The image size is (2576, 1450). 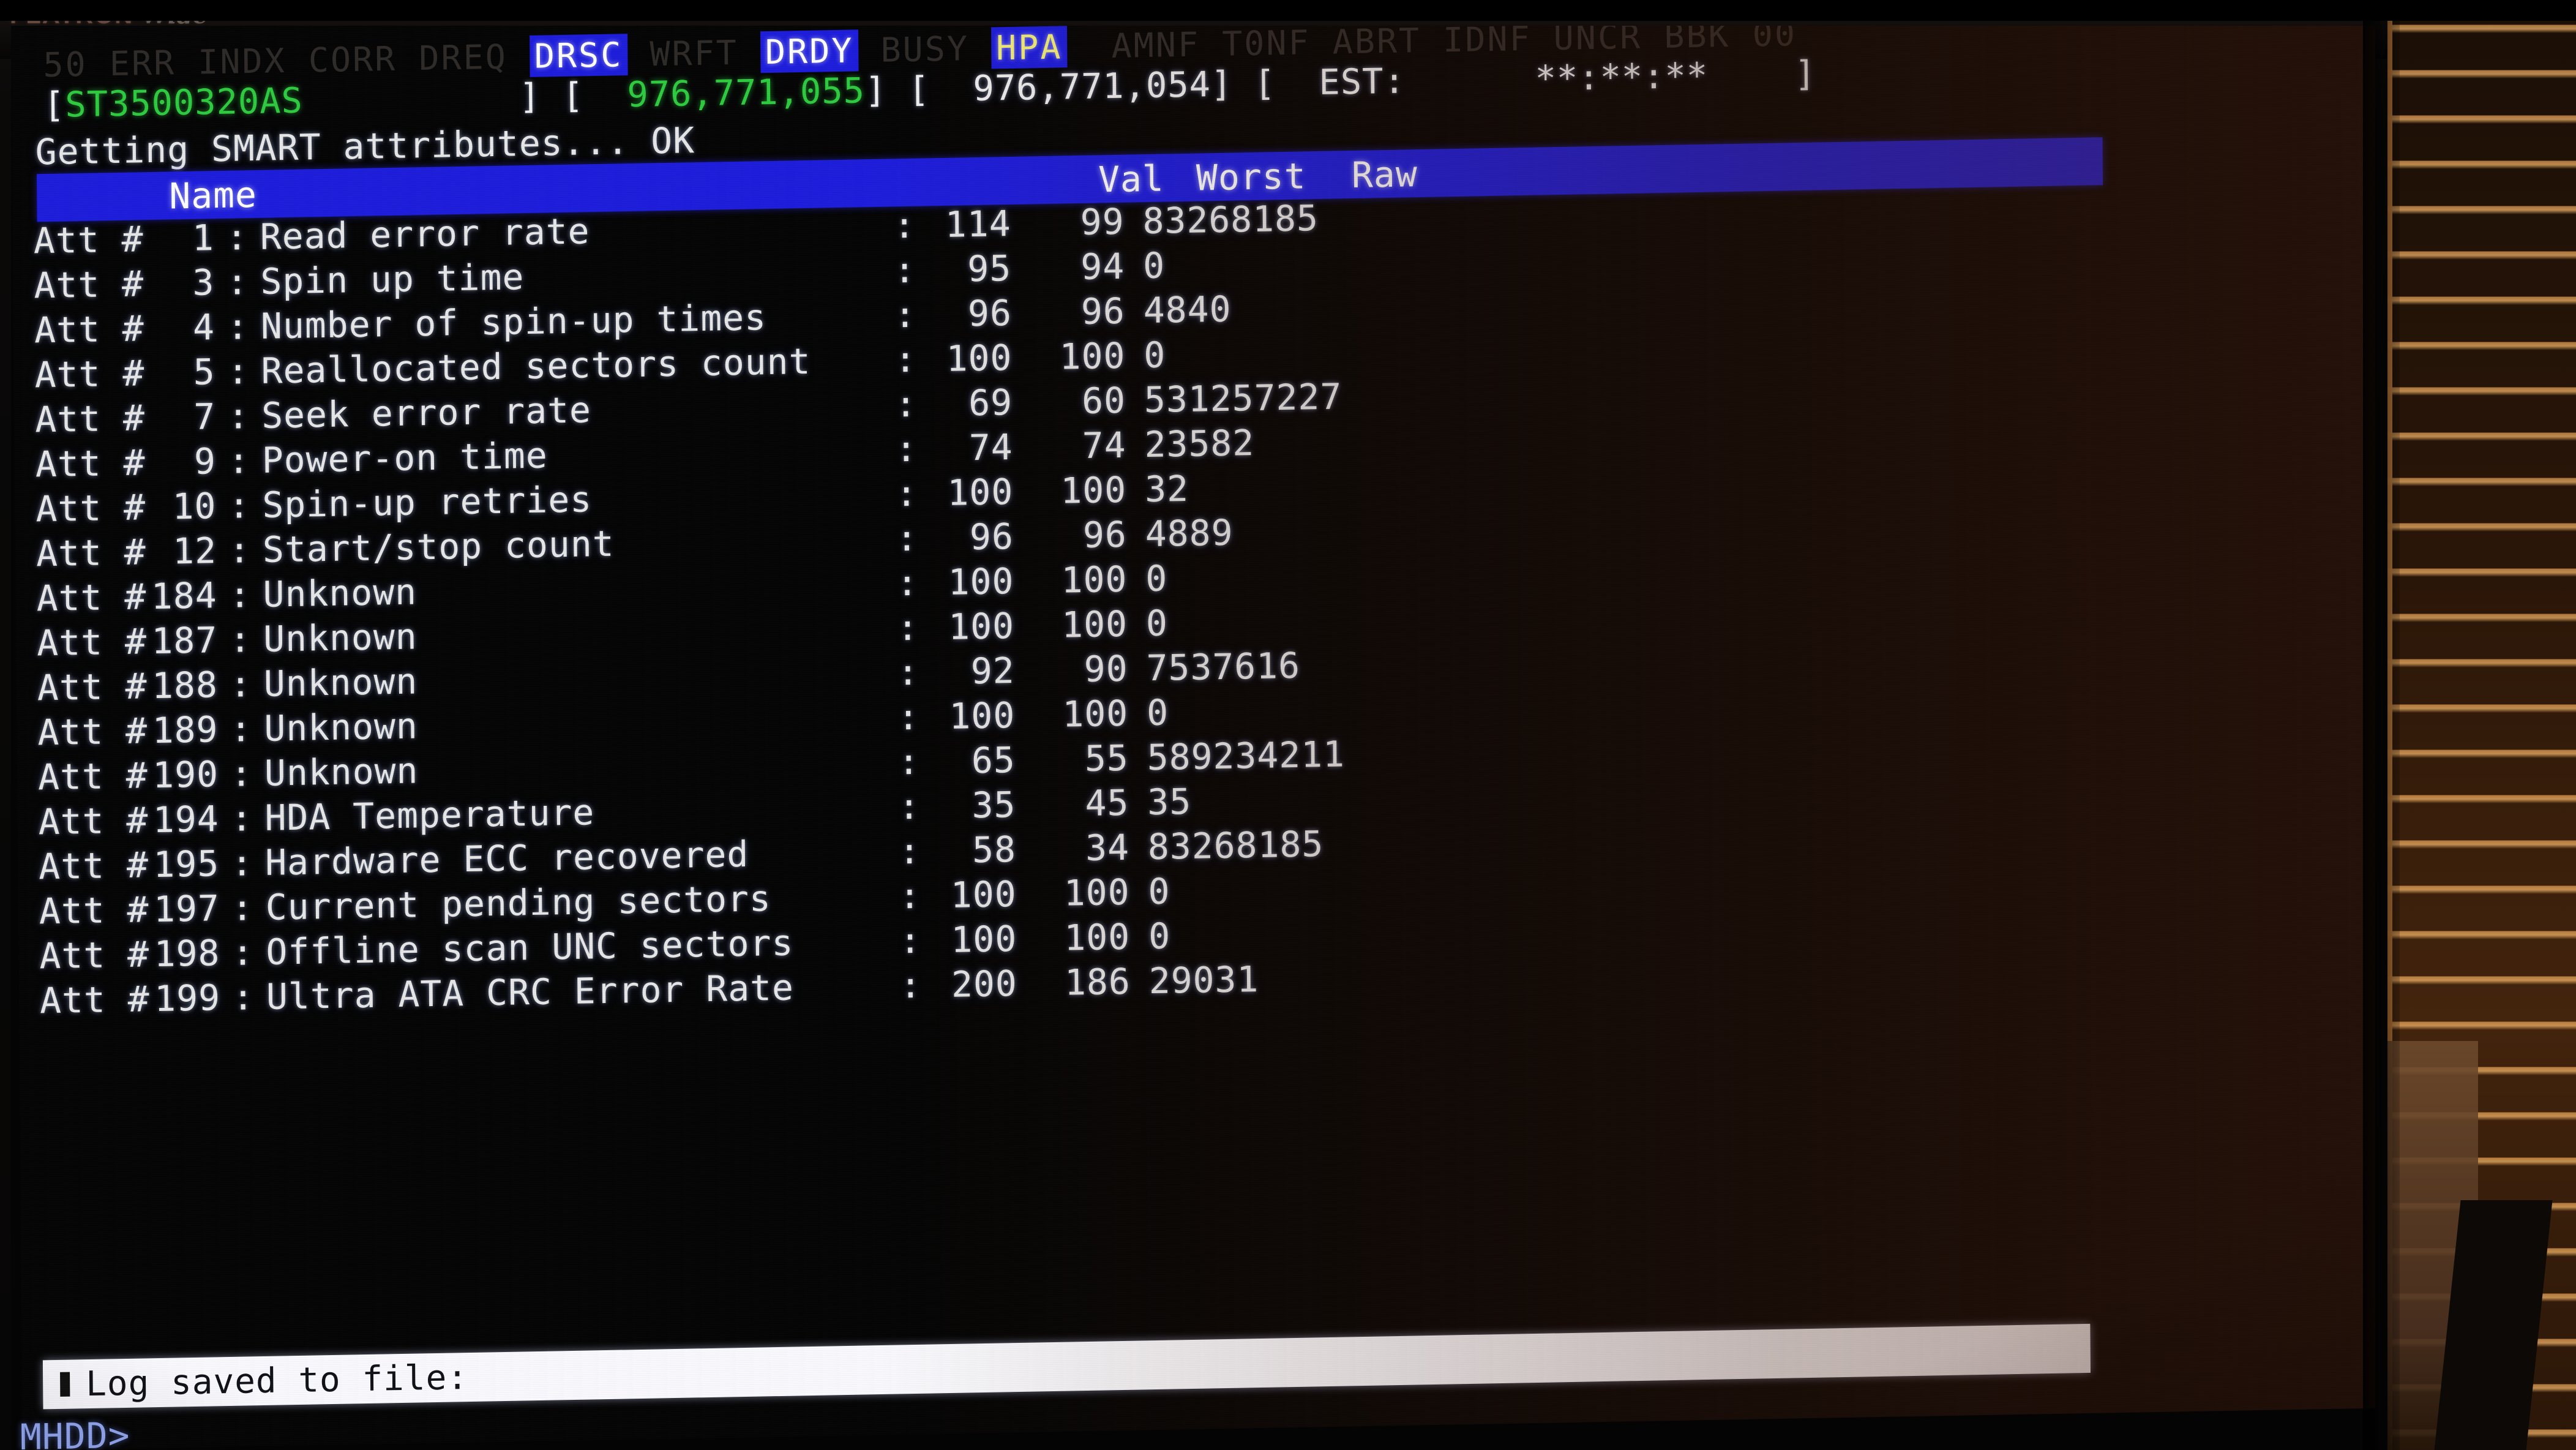 What do you see at coordinates (186, 909) in the screenshot?
I see `attribute-id: 197` at bounding box center [186, 909].